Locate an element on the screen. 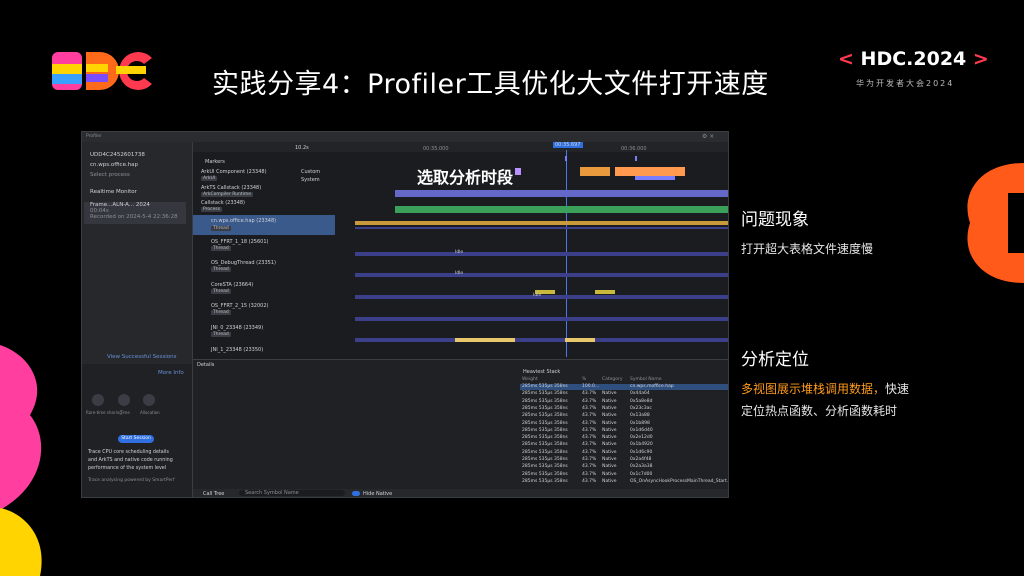  hide-native-label: Hide Native is located at coordinates (378, 494).